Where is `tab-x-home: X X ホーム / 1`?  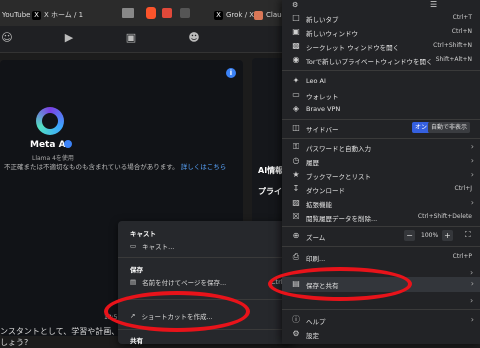 tab-x-home: X X ホーム / 1 is located at coordinates (57, 15).